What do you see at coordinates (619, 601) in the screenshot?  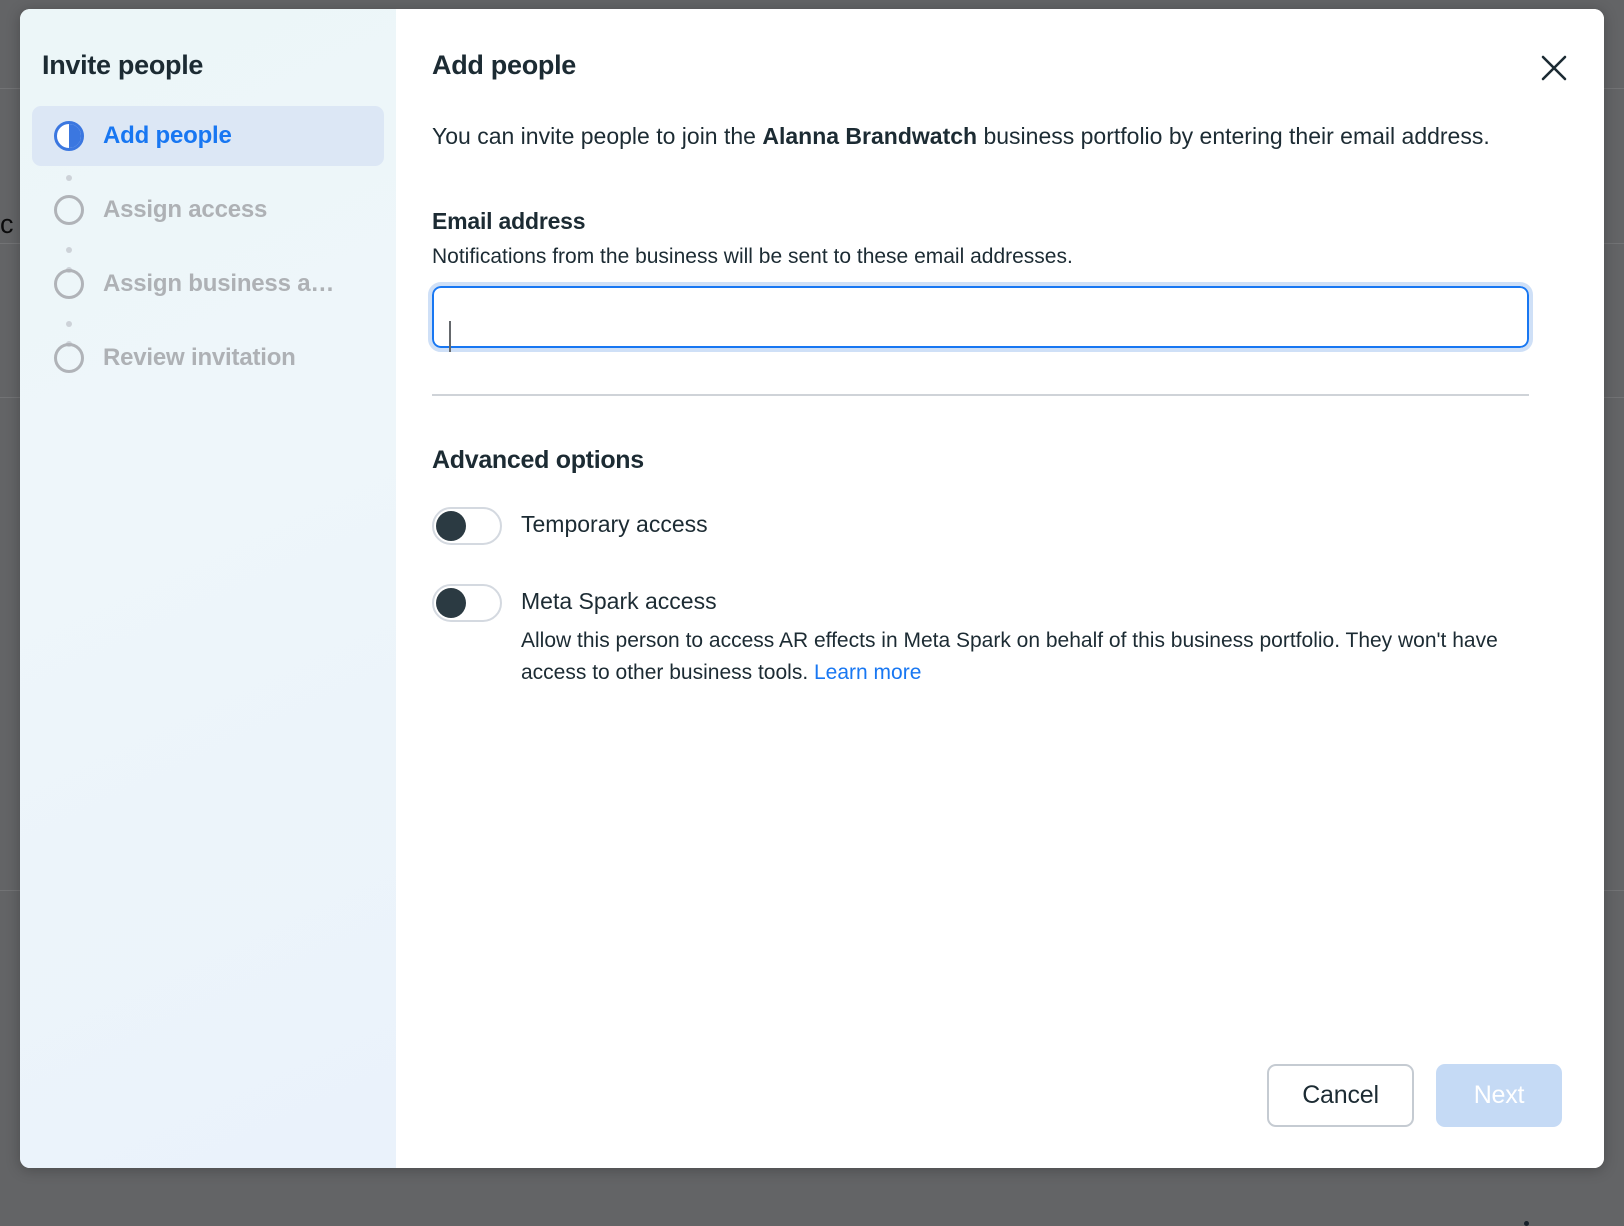 I see `meta-spark-access-label: Meta Spark access` at bounding box center [619, 601].